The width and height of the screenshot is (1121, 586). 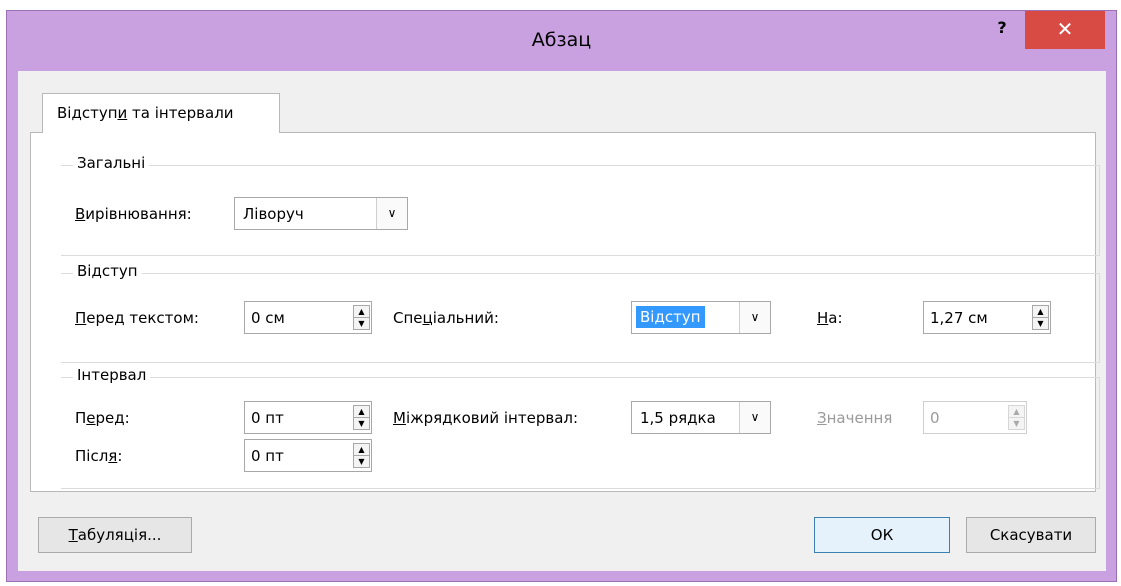 I want to click on indent-by-value: 1,27 см, so click(x=959, y=318).